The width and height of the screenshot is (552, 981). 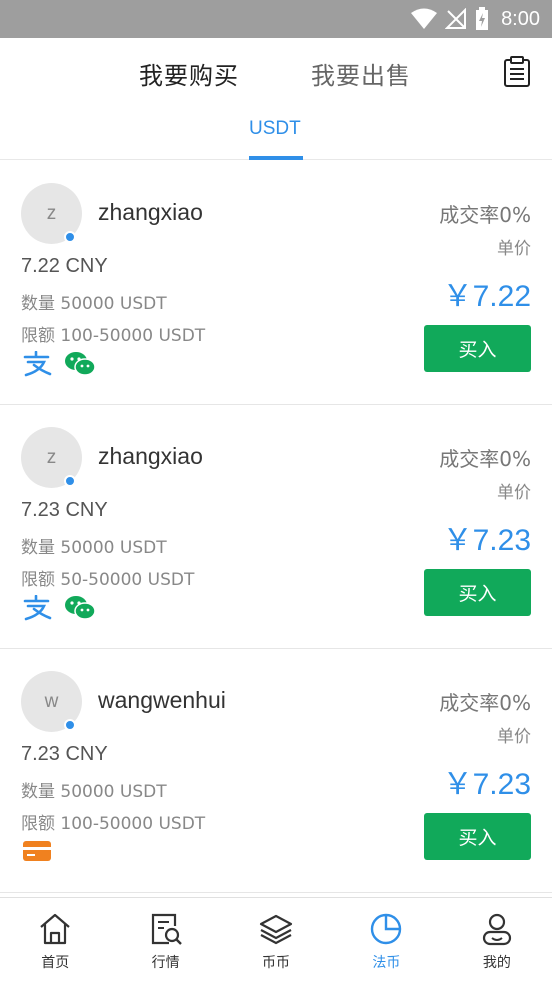 What do you see at coordinates (276, 929) in the screenshot?
I see `layers-icon` at bounding box center [276, 929].